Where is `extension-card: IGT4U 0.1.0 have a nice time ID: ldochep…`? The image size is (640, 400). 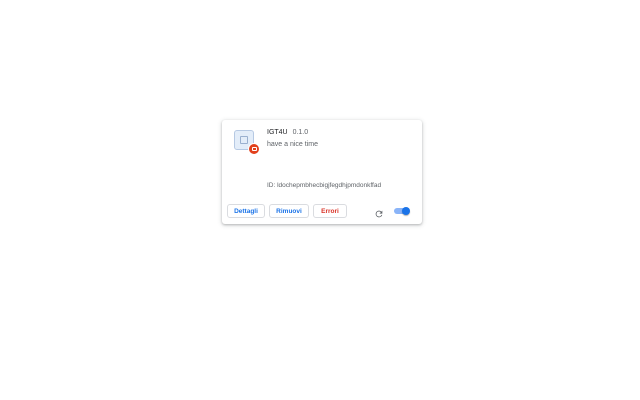
extension-card: IGT4U 0.1.0 have a nice time ID: ldochep… is located at coordinates (322, 172).